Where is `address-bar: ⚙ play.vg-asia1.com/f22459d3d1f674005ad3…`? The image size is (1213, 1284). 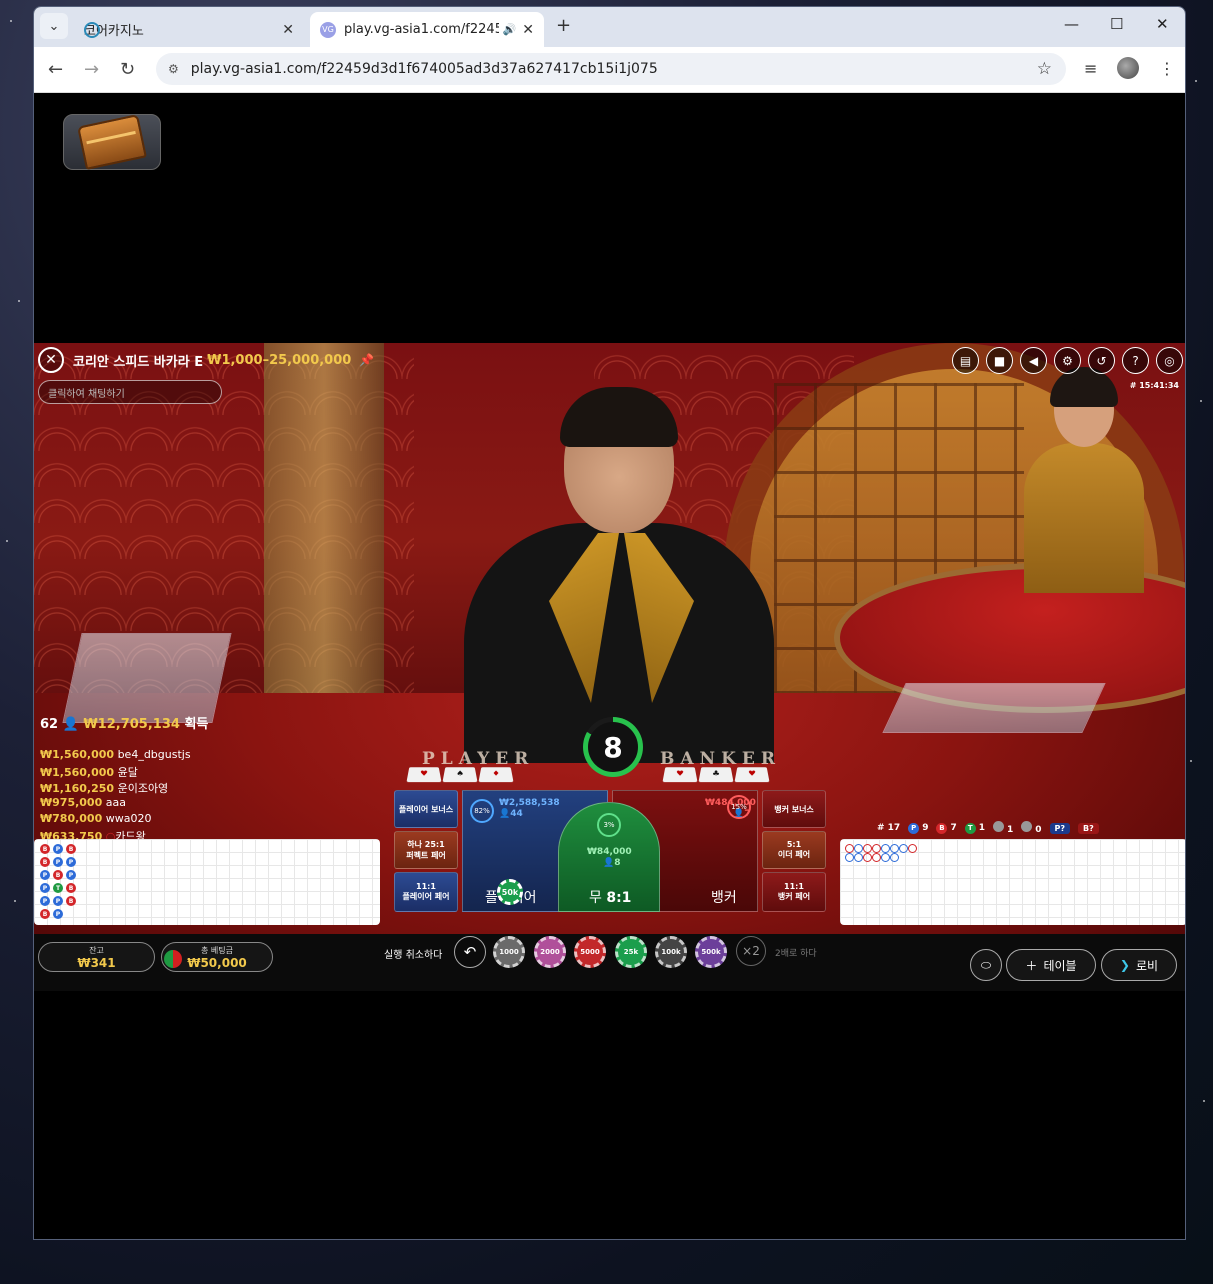
address-bar: ⚙ play.vg-asia1.com/f22459d3d1f674005ad3… is located at coordinates (611, 69).